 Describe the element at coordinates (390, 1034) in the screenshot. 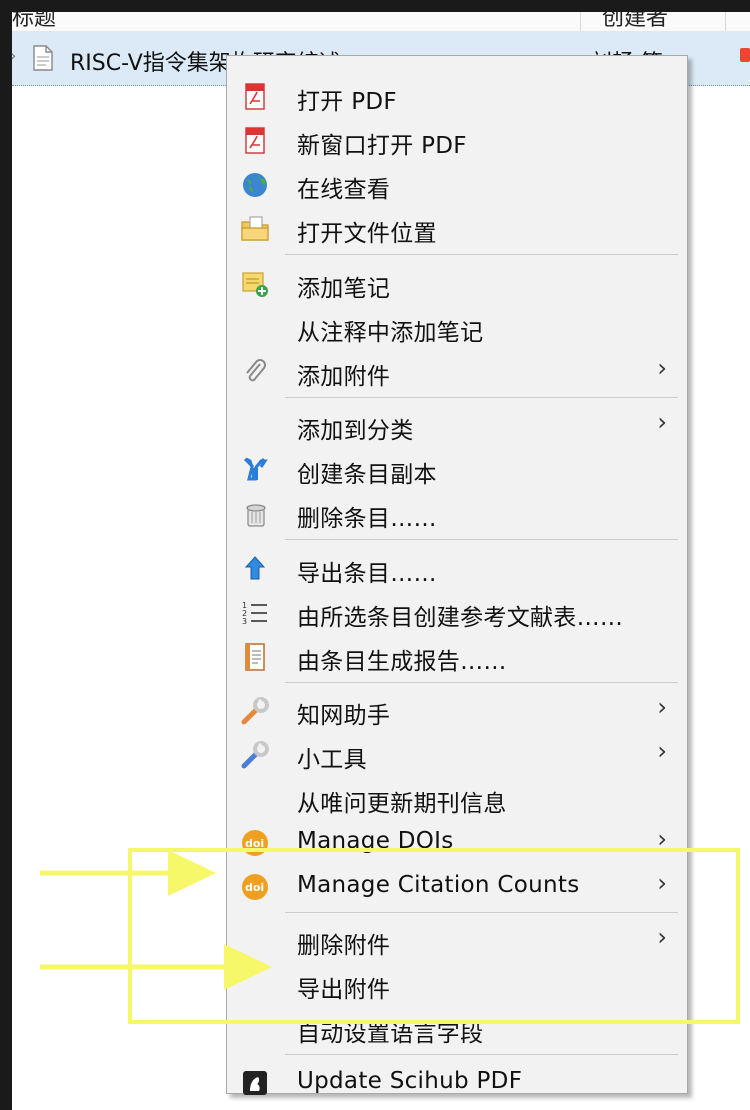

I see `menu-label: 自动设置语言字段` at that location.